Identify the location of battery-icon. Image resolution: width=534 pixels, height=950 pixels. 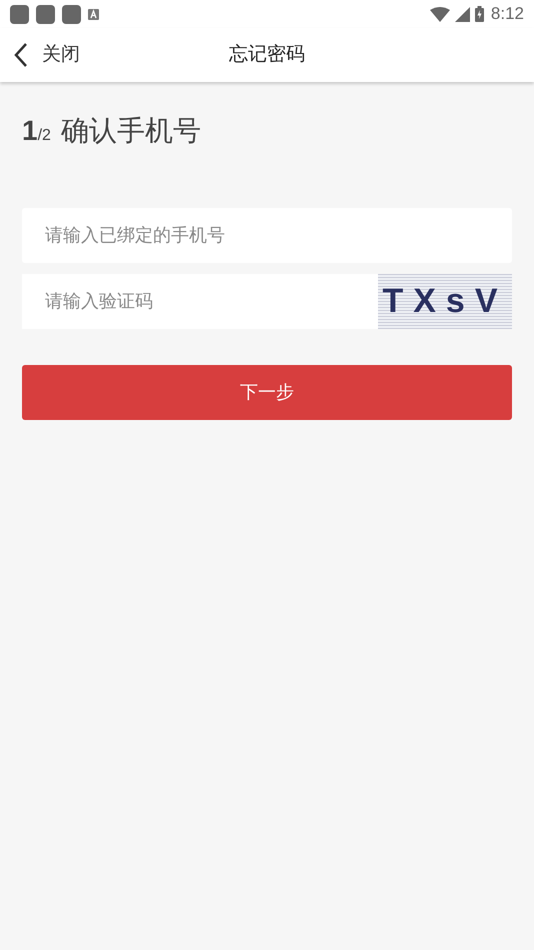
(479, 14).